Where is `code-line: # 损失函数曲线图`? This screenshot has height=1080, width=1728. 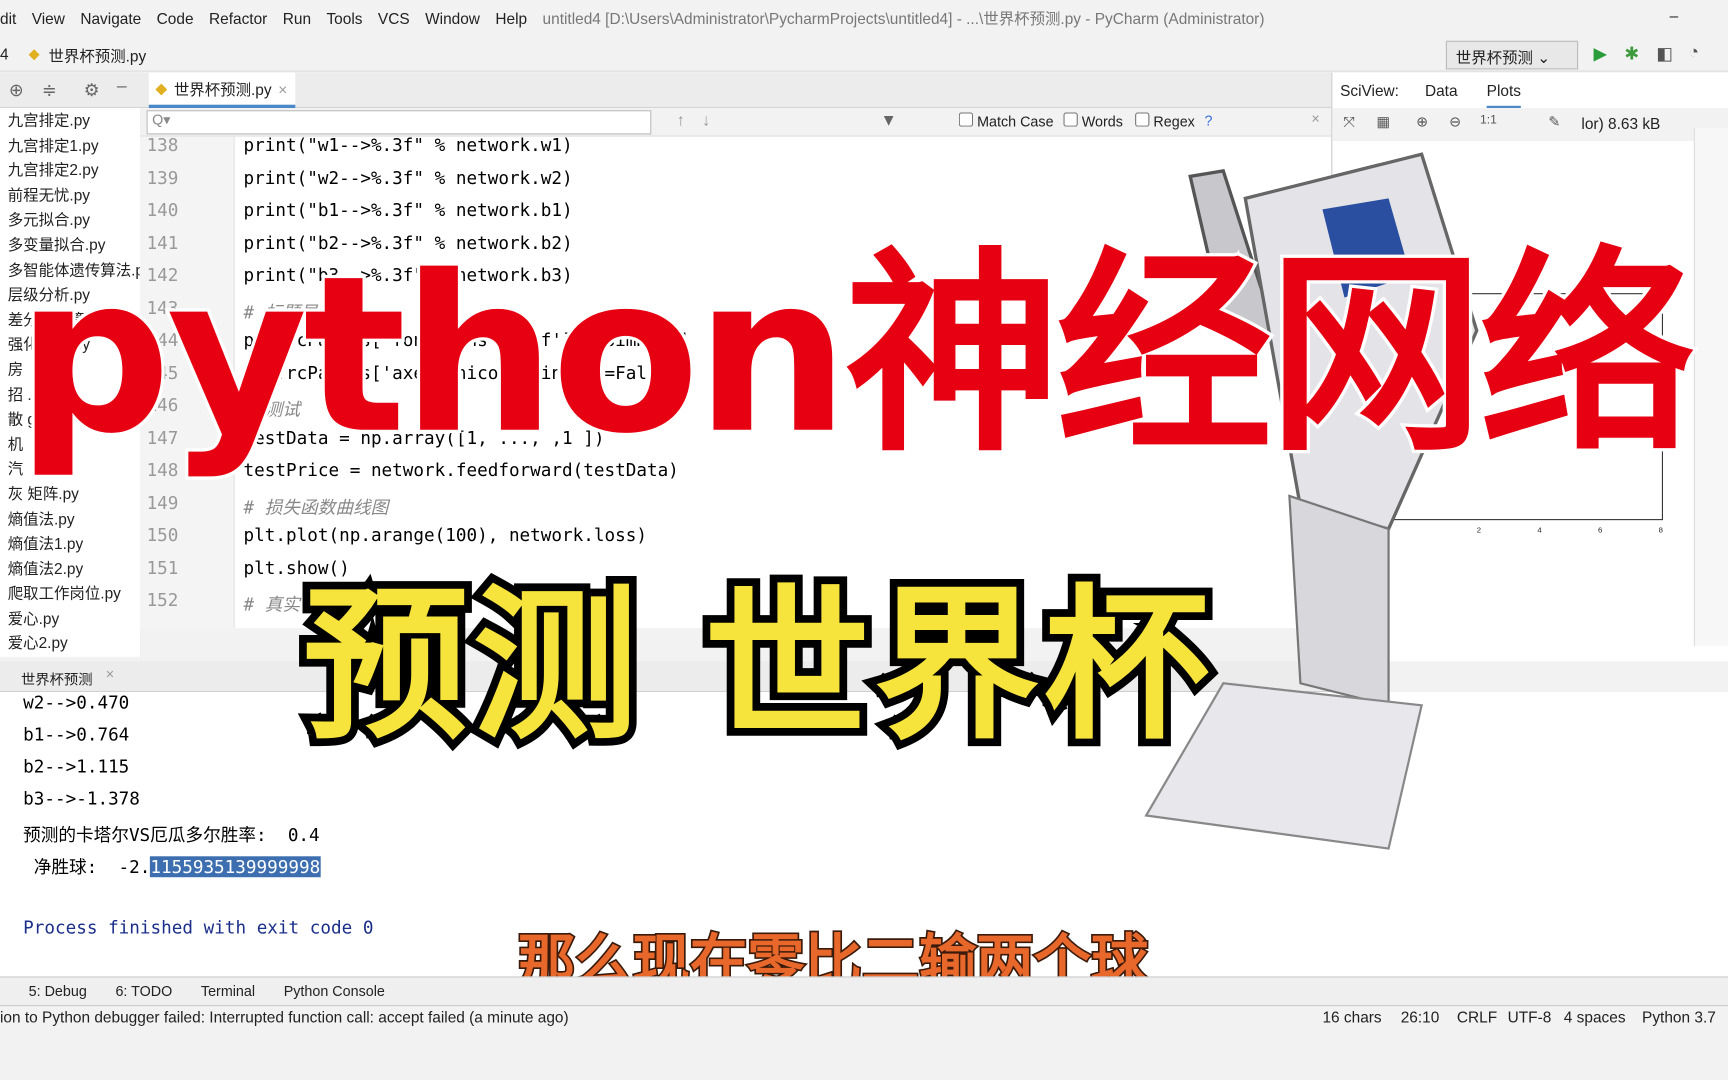 code-line: # 损失函数曲线图 is located at coordinates (316, 507).